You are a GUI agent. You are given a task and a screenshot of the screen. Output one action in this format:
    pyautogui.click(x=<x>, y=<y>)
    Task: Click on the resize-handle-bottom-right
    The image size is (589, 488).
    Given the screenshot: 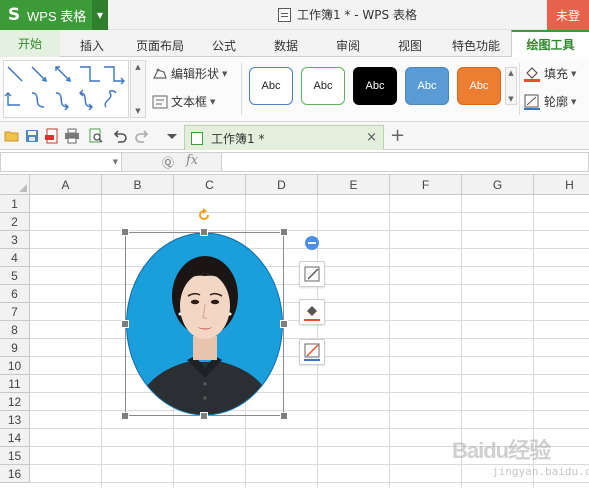 What is the action you would take?
    pyautogui.click(x=284, y=416)
    